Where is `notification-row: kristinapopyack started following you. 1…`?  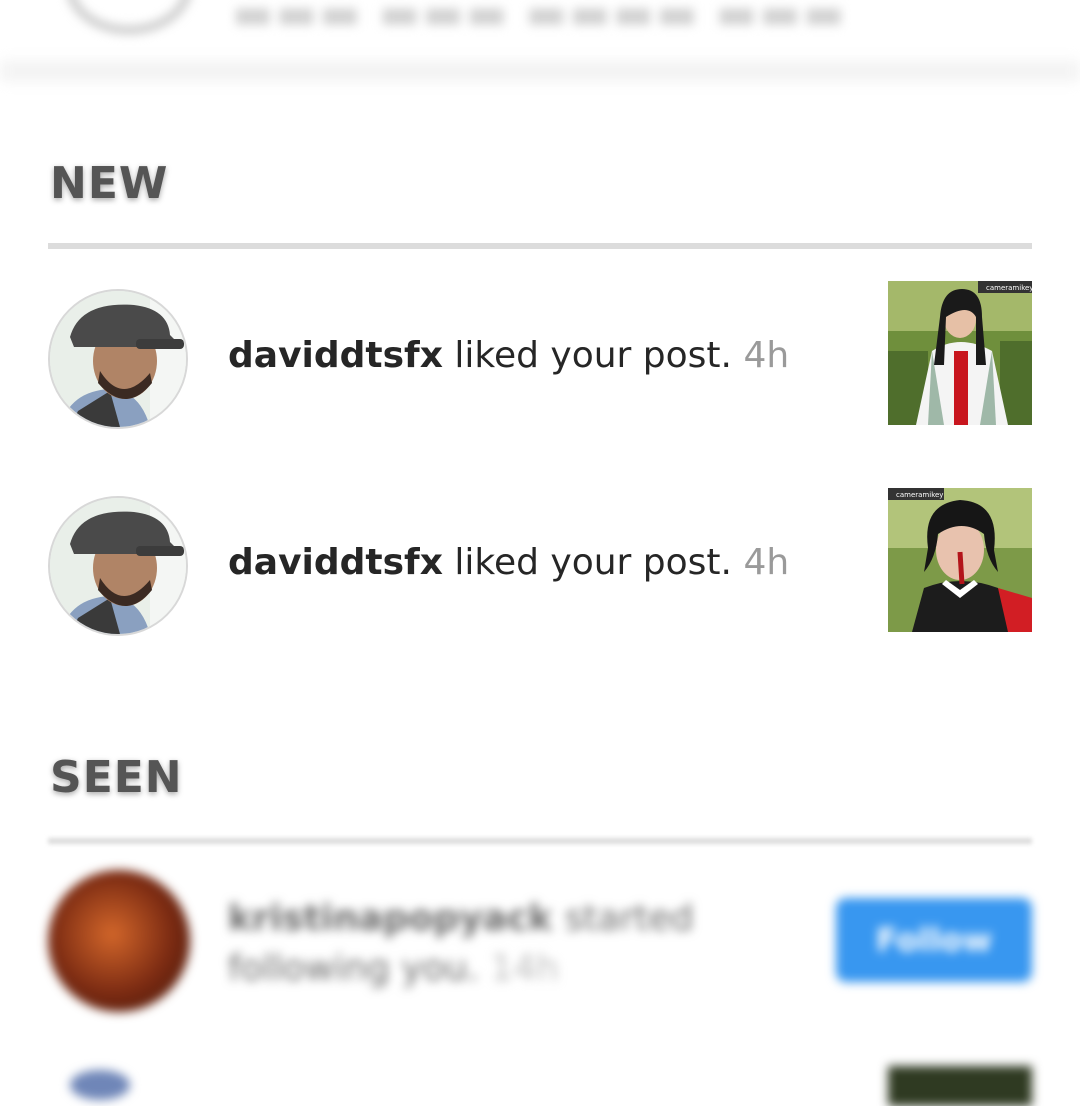
notification-row: kristinapopyack started following you. 1… is located at coordinates (540, 941).